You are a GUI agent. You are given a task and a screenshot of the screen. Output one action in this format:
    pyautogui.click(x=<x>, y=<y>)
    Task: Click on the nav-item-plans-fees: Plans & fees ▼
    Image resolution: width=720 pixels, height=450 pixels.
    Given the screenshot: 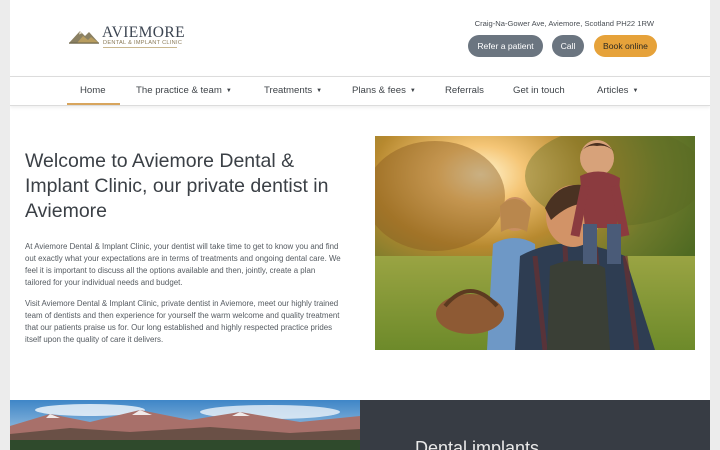 What is the action you would take?
    pyautogui.click(x=384, y=91)
    